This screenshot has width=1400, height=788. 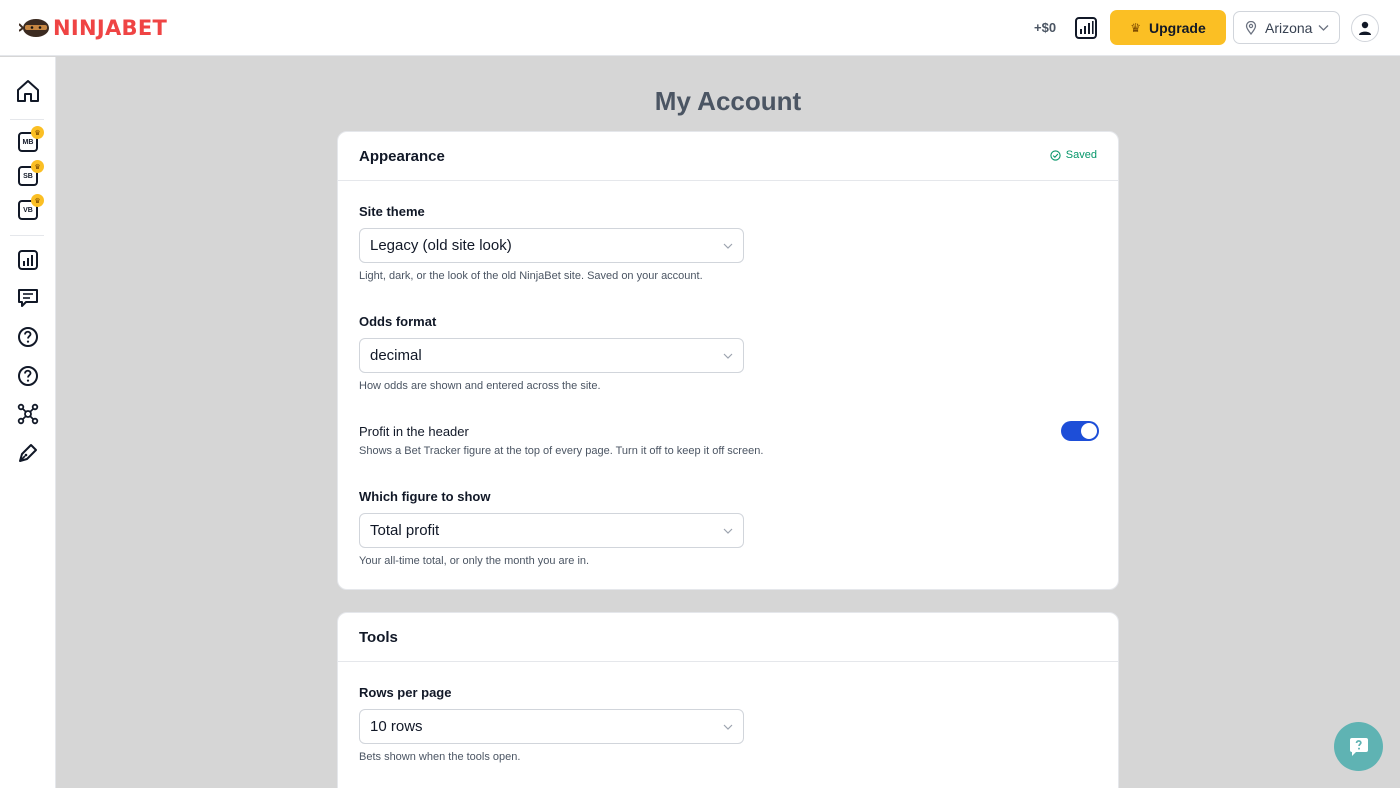 I want to click on profit-header-toggle, so click(x=1080, y=431).